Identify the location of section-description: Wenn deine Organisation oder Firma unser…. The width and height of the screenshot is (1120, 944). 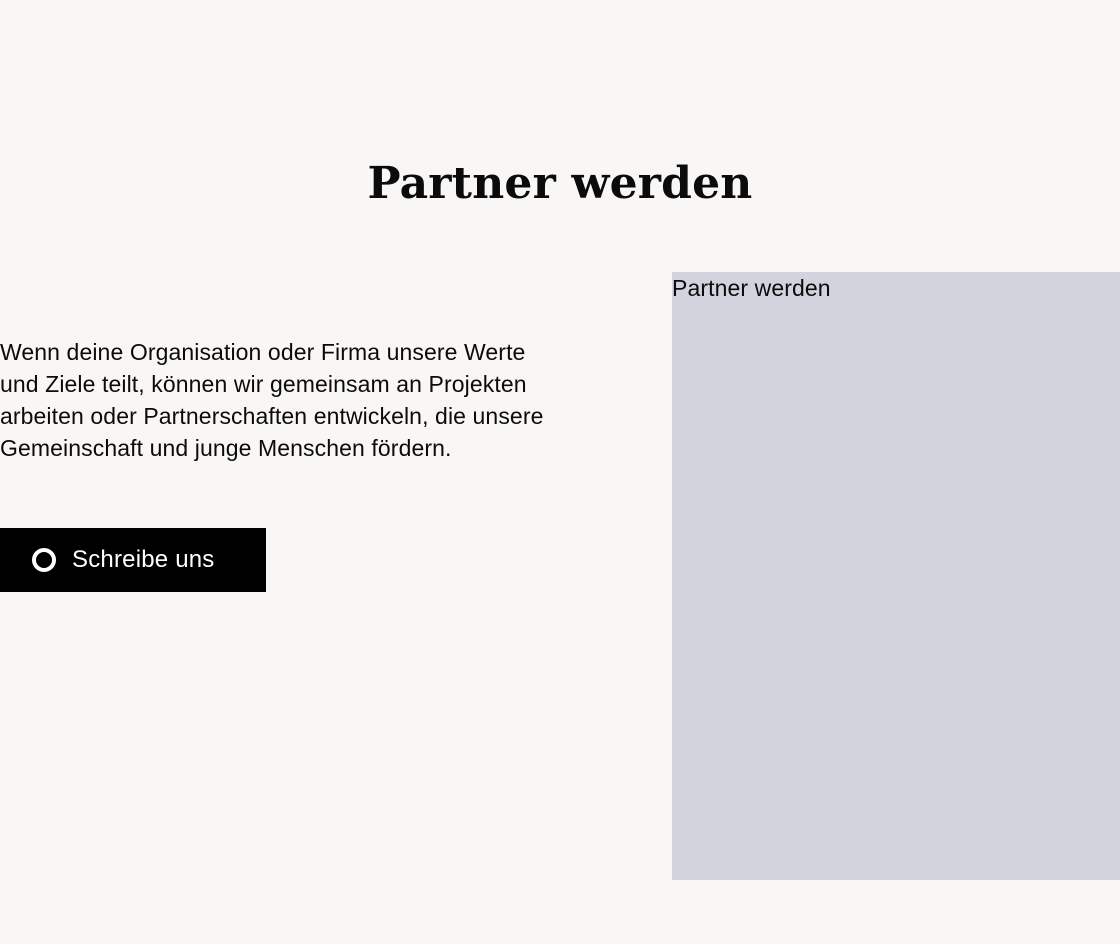
(272, 400).